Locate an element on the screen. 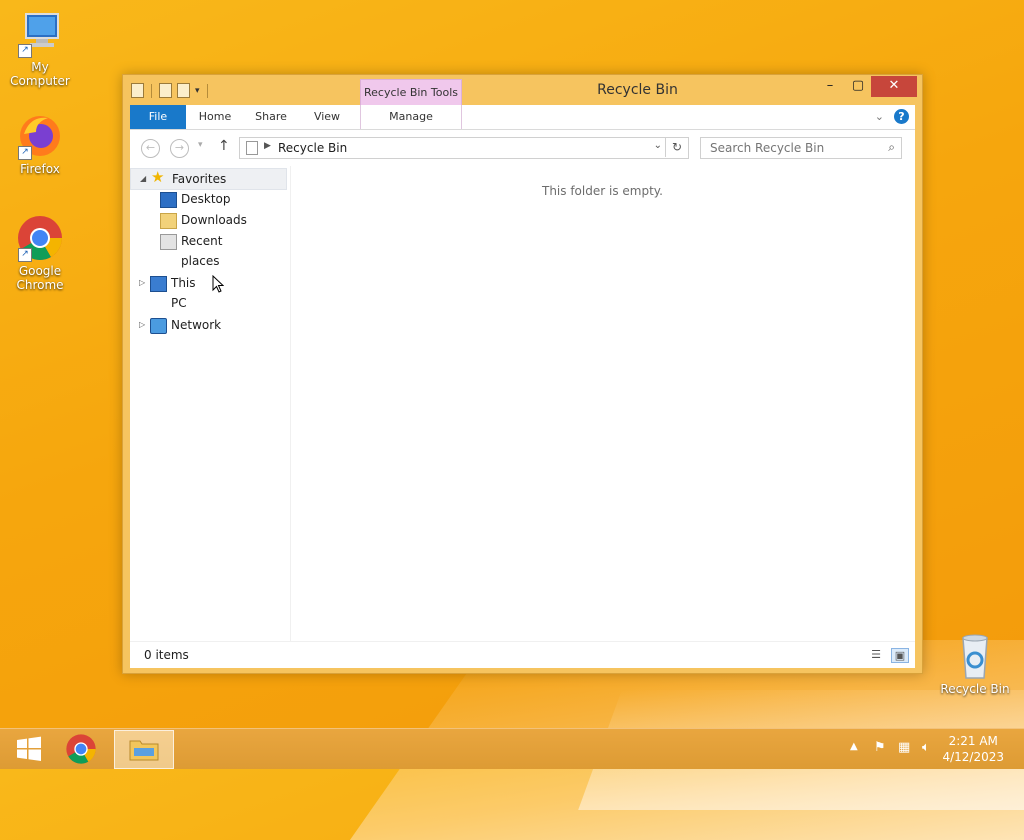 The height and width of the screenshot is (840, 1024). mouse-cursor-icon is located at coordinates (218, 284).